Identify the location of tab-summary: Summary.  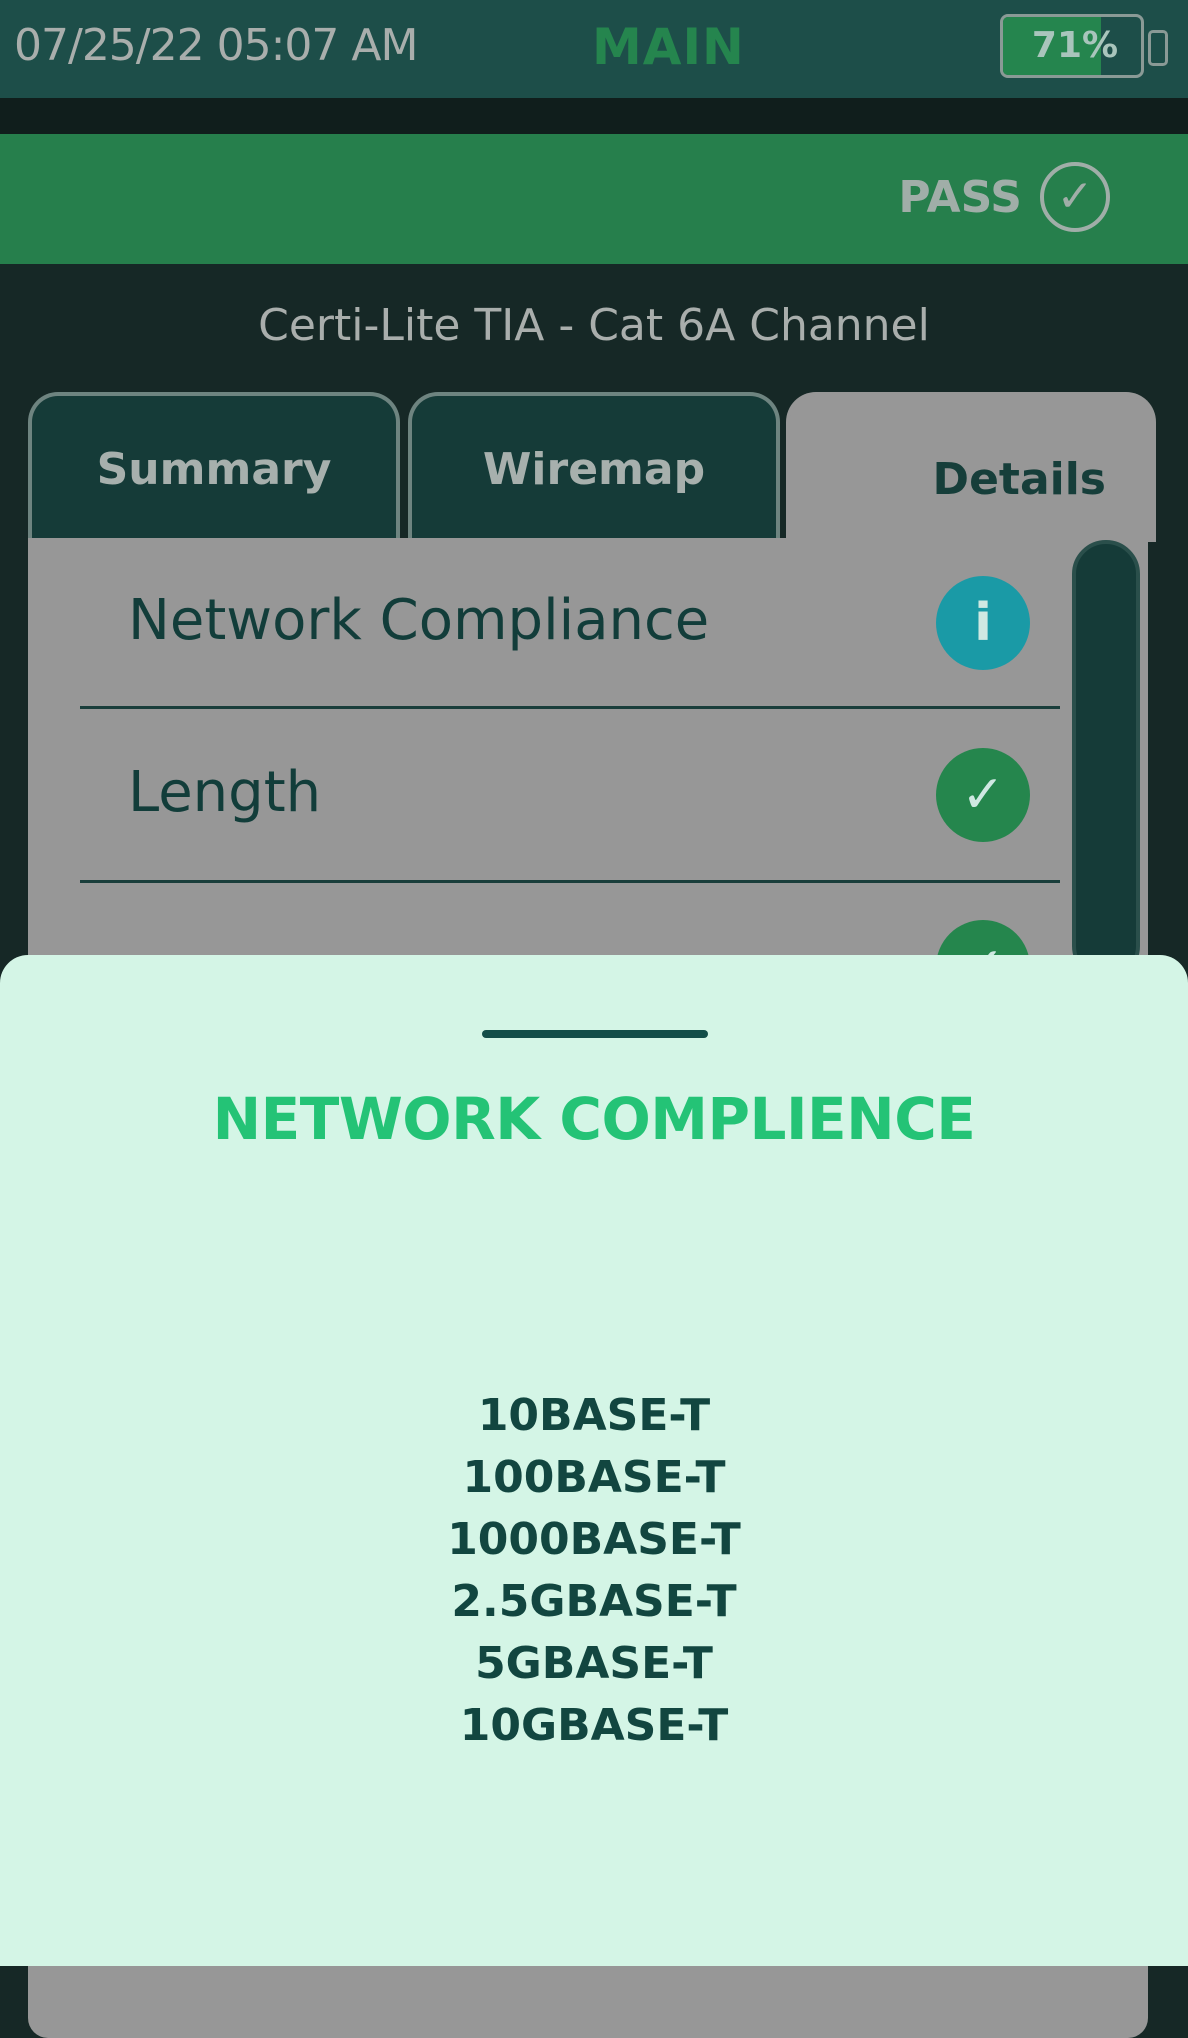
(214, 467).